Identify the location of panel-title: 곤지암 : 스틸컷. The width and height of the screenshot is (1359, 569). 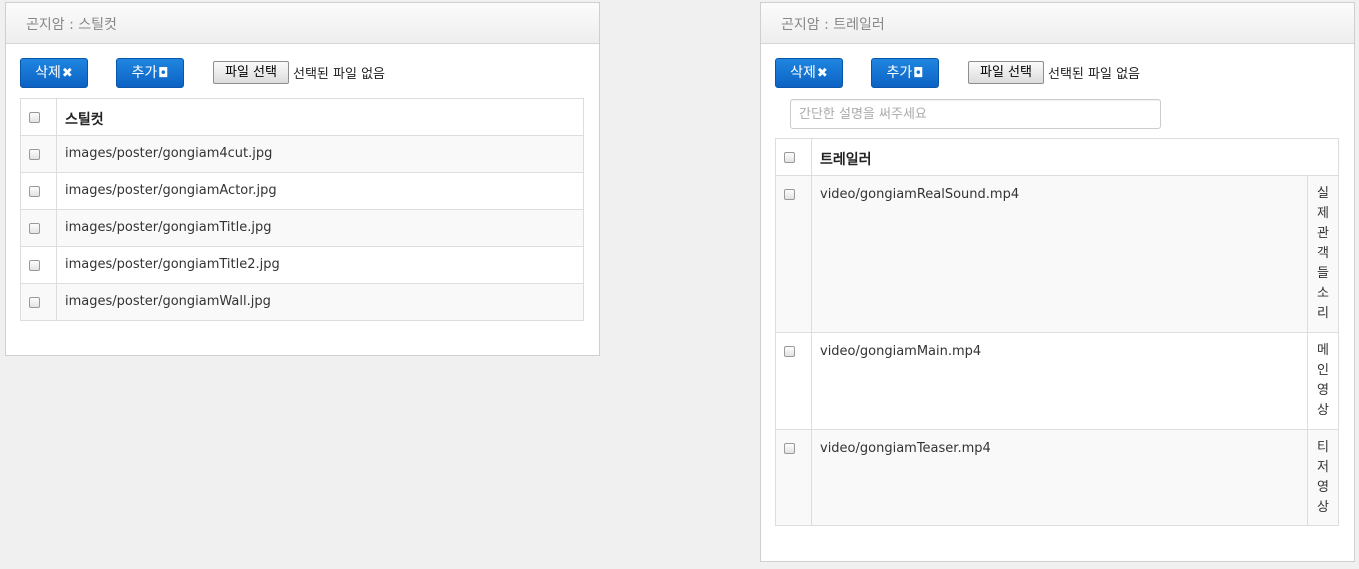
(302, 23).